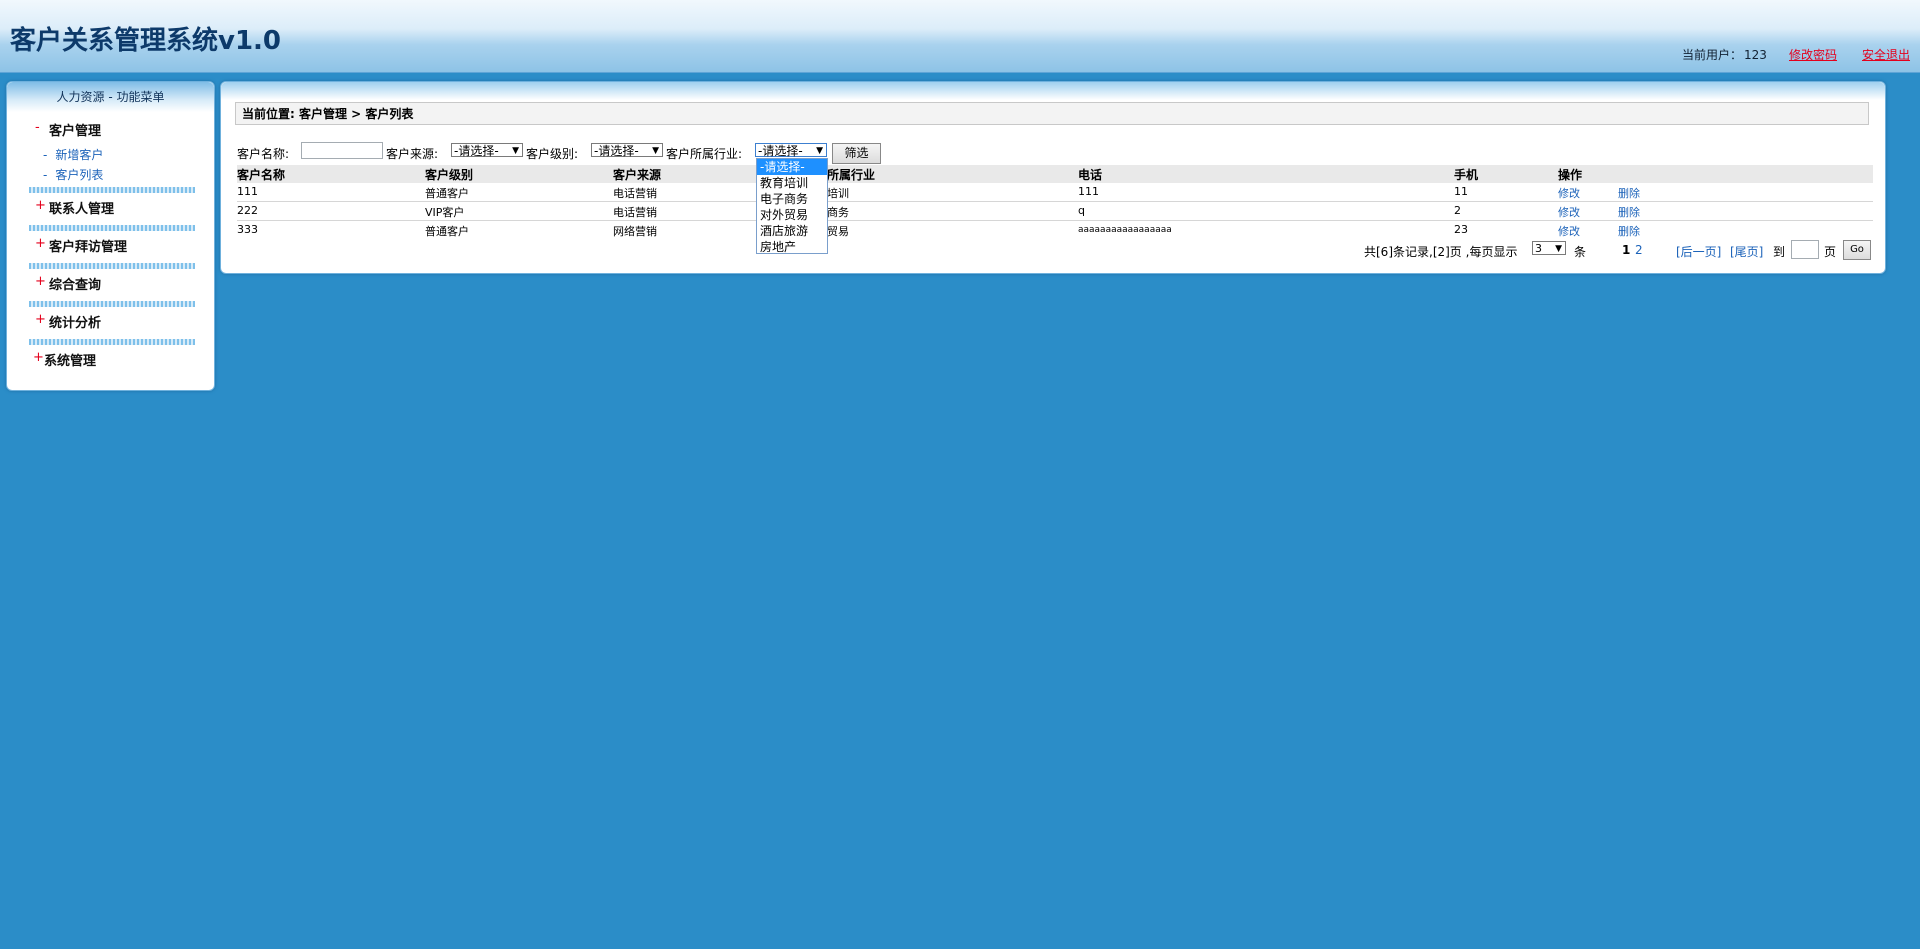 Image resolution: width=1920 pixels, height=949 pixels. Describe the element at coordinates (1441, 252) in the screenshot. I see `pager-summary: 共[6]条记录,[2]页 ,每页显示` at that location.